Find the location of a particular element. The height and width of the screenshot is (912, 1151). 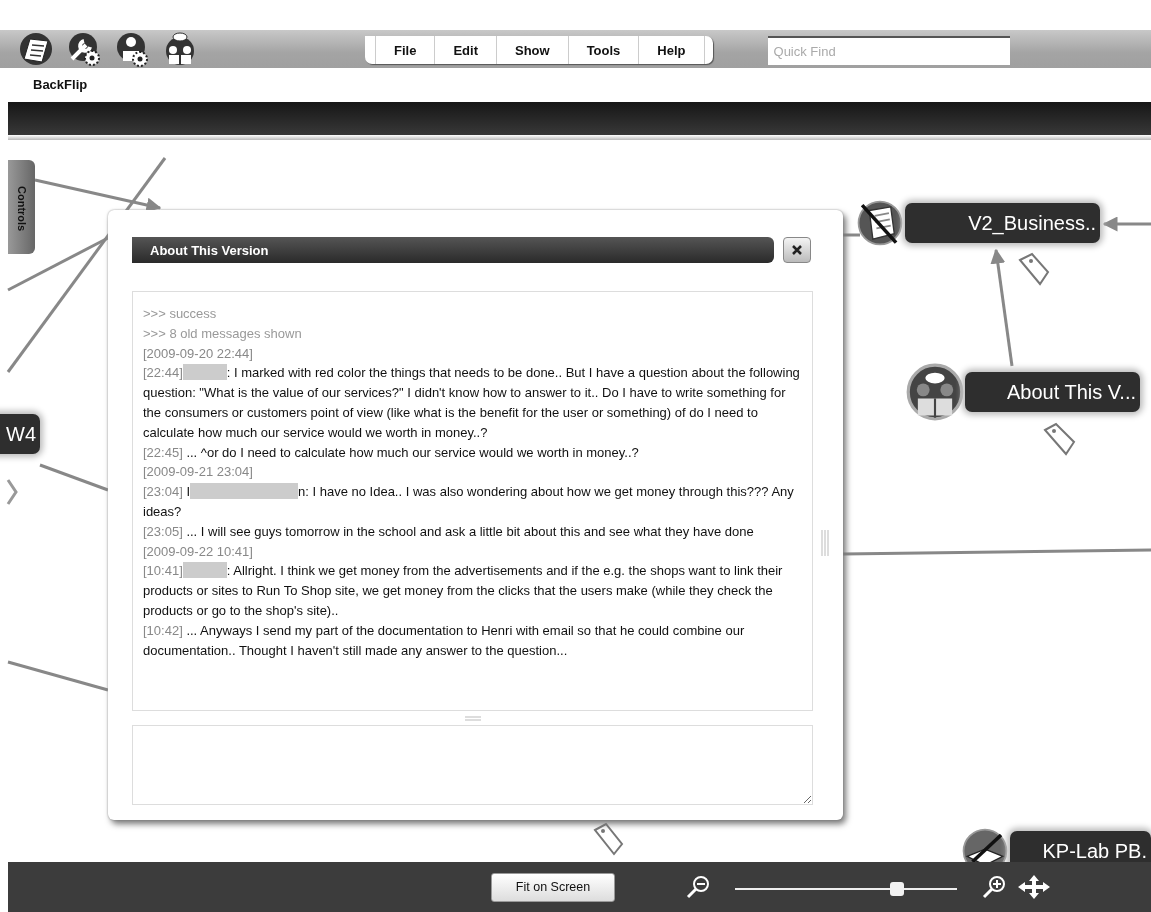

system-message: >>> 8 old messages shown is located at coordinates (223, 333).